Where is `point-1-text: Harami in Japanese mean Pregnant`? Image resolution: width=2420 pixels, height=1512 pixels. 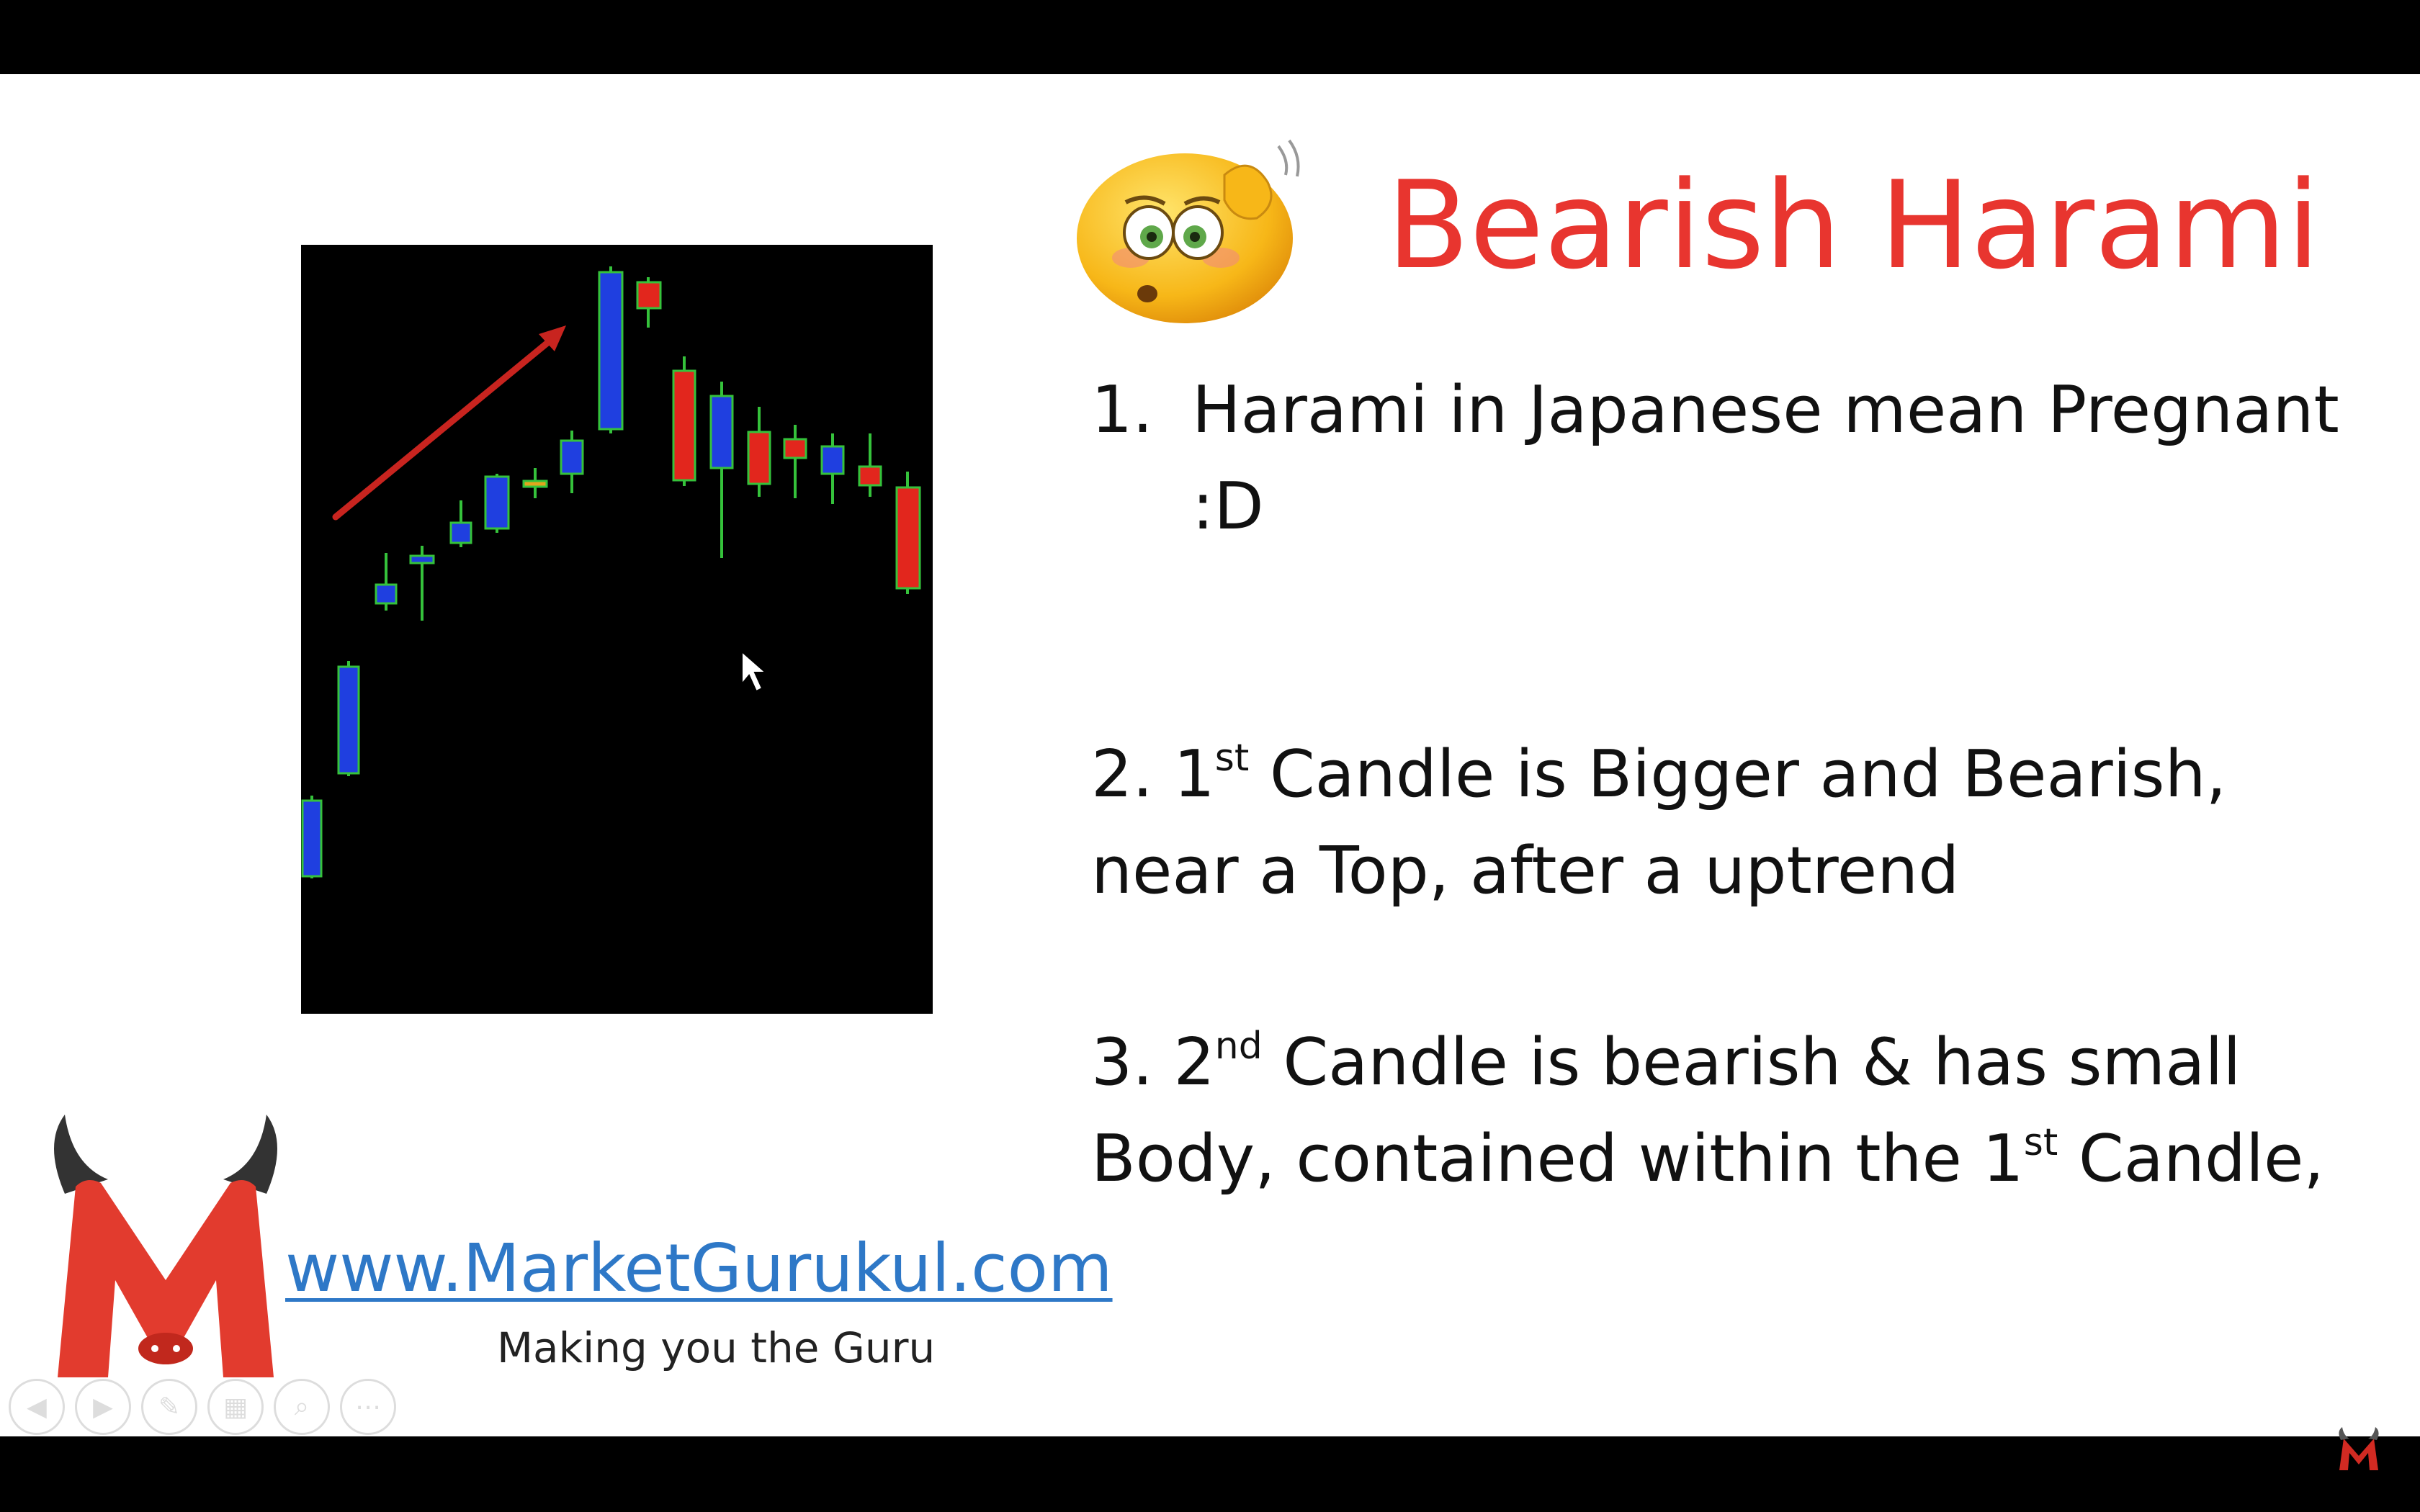
point-1-text: Harami in Japanese mean Pregnant is located at coordinates (1766, 410).